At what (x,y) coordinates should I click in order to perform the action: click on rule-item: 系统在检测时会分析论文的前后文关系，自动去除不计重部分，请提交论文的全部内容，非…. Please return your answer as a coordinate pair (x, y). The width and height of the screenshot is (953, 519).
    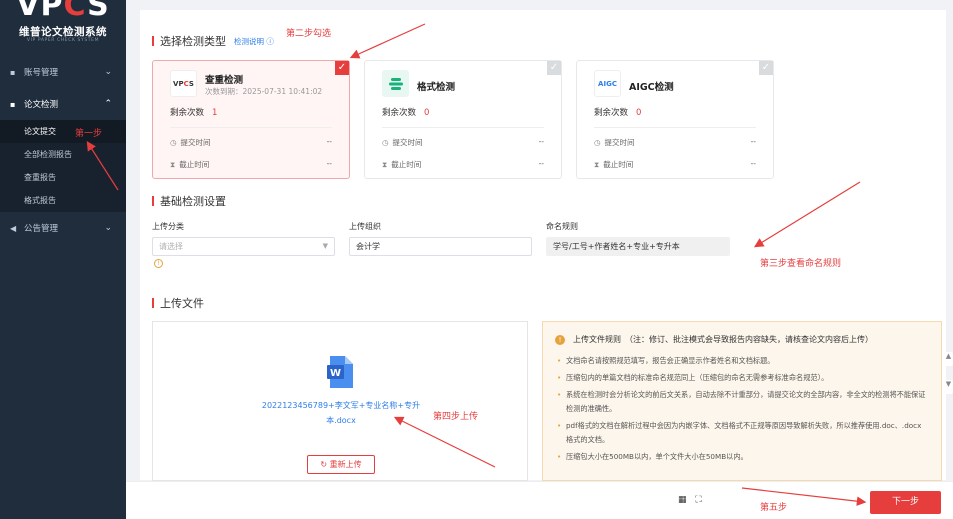
    Looking at the image, I should click on (742, 402).